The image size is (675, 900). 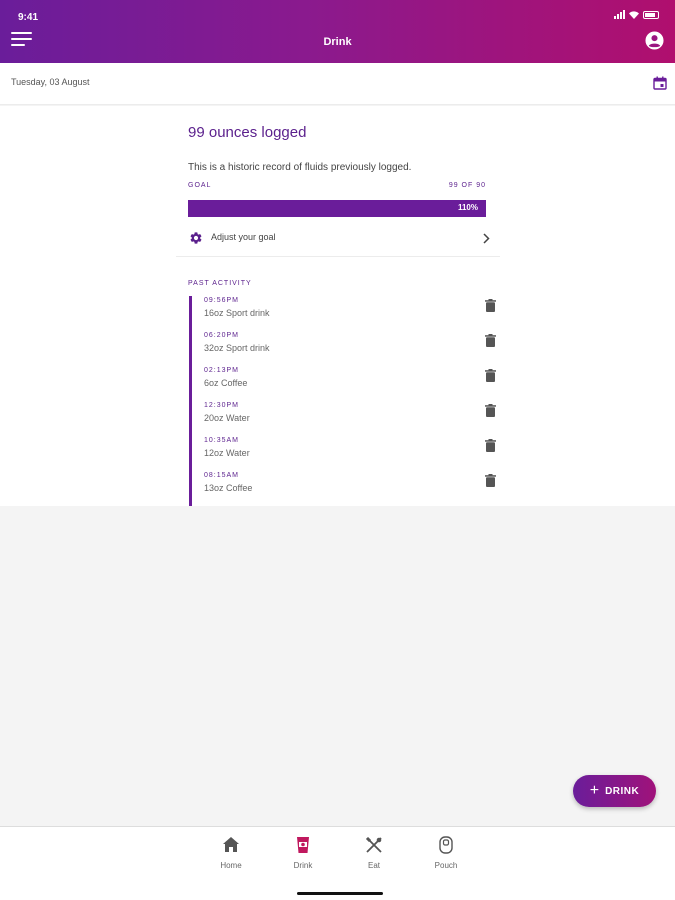 I want to click on nav-drink: Drink, so click(x=303, y=855).